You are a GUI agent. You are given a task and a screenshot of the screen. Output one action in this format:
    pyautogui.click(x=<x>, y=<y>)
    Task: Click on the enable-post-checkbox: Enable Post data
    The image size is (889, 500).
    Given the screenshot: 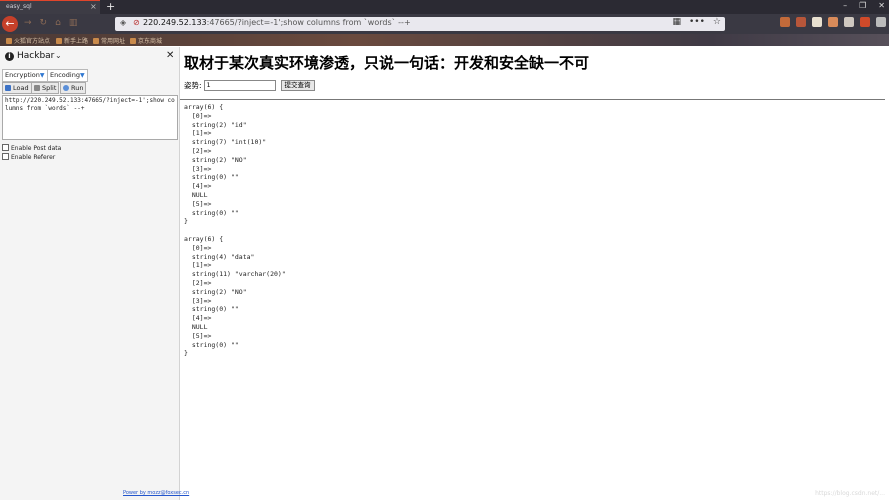 What is the action you would take?
    pyautogui.click(x=31, y=148)
    